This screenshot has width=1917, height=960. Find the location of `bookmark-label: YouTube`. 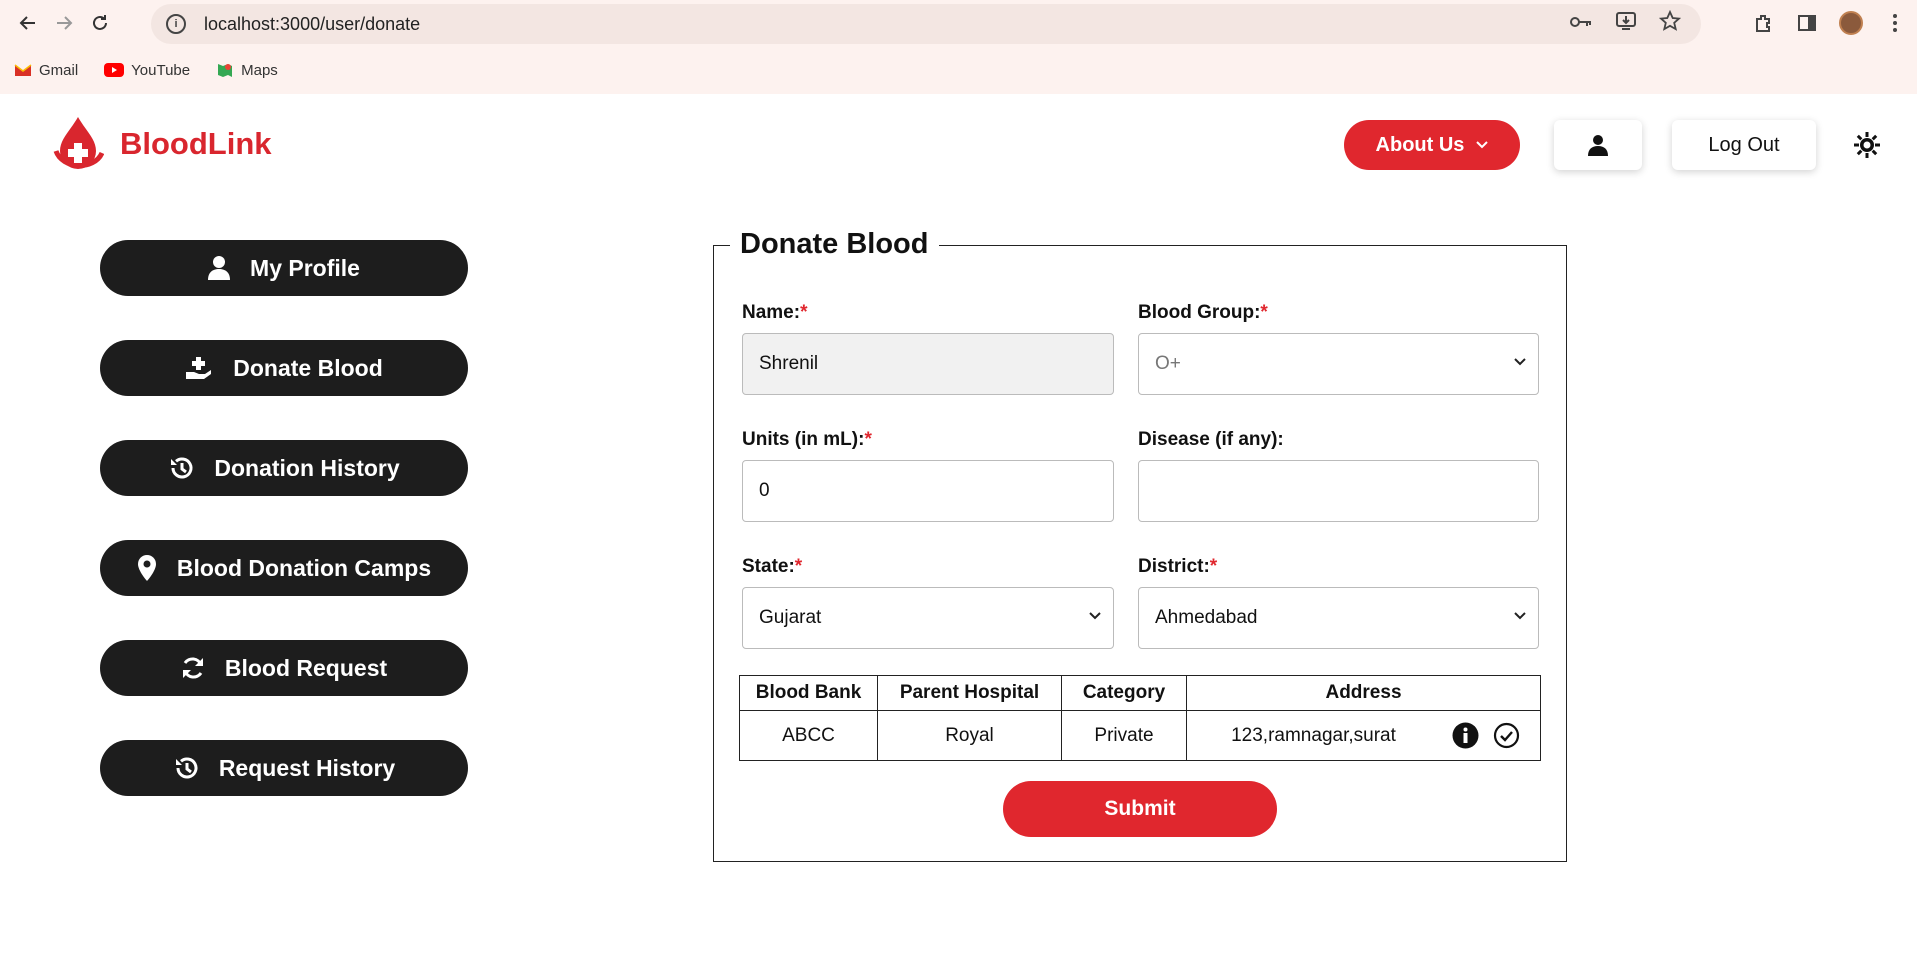

bookmark-label: YouTube is located at coordinates (161, 70).